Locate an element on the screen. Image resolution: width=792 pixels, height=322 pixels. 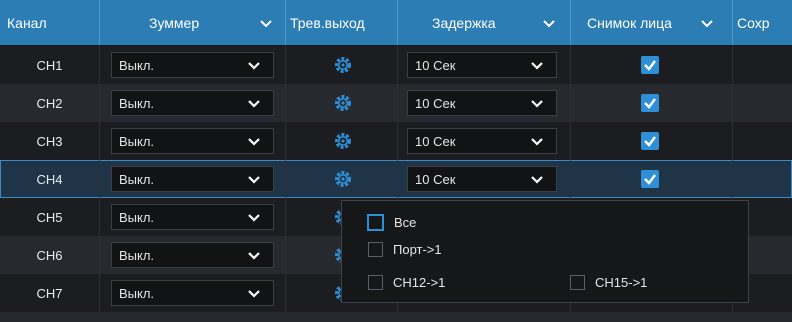
table-row-partial is located at coordinates (396, 317).